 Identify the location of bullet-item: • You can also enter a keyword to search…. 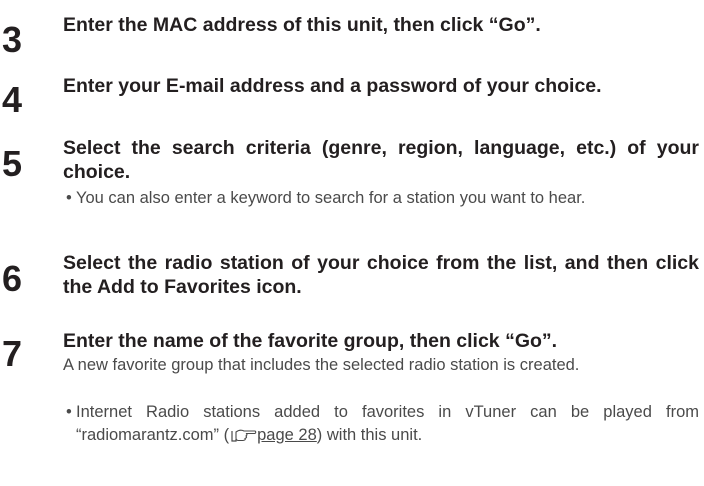
(382, 198).